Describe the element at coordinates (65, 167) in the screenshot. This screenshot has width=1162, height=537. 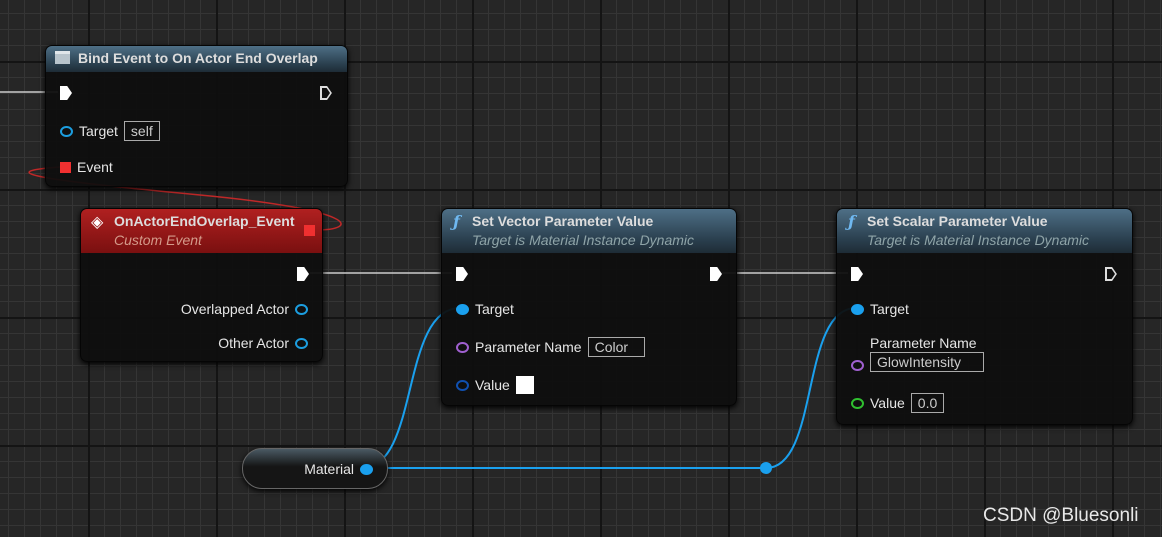
I see `event-delegate-pin` at that location.